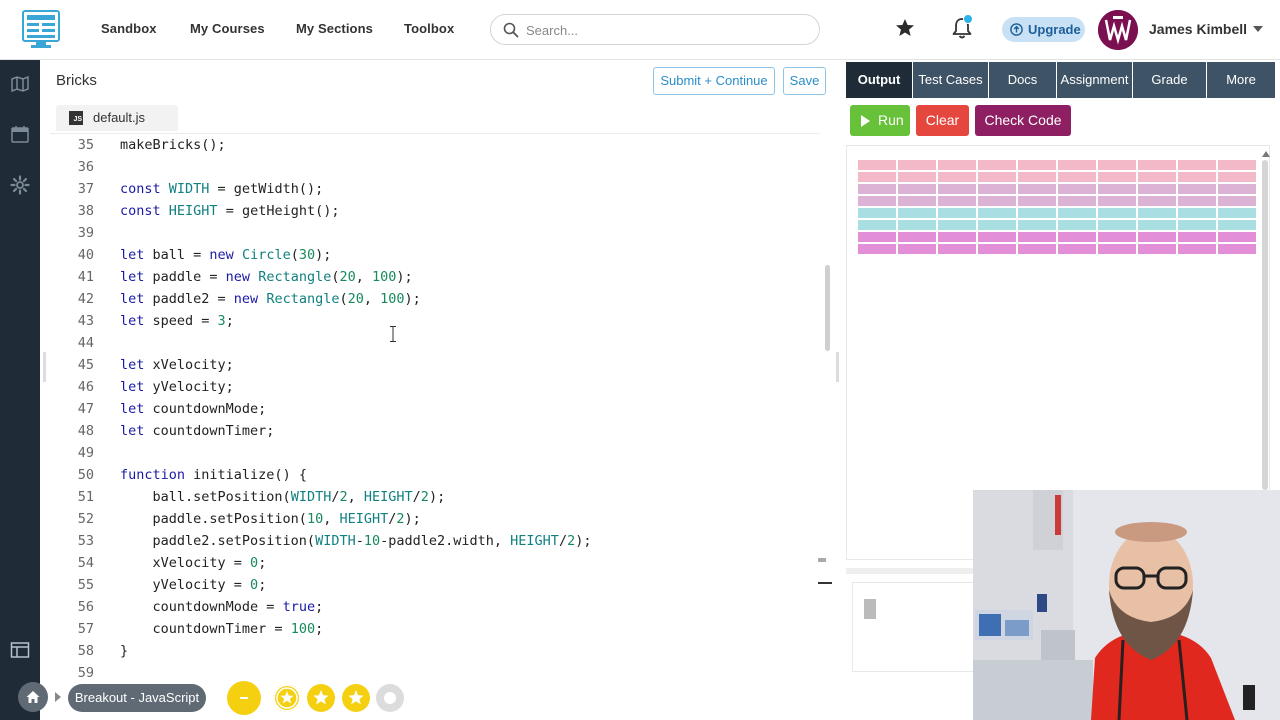  I want to click on tab-output: Output, so click(879, 80).